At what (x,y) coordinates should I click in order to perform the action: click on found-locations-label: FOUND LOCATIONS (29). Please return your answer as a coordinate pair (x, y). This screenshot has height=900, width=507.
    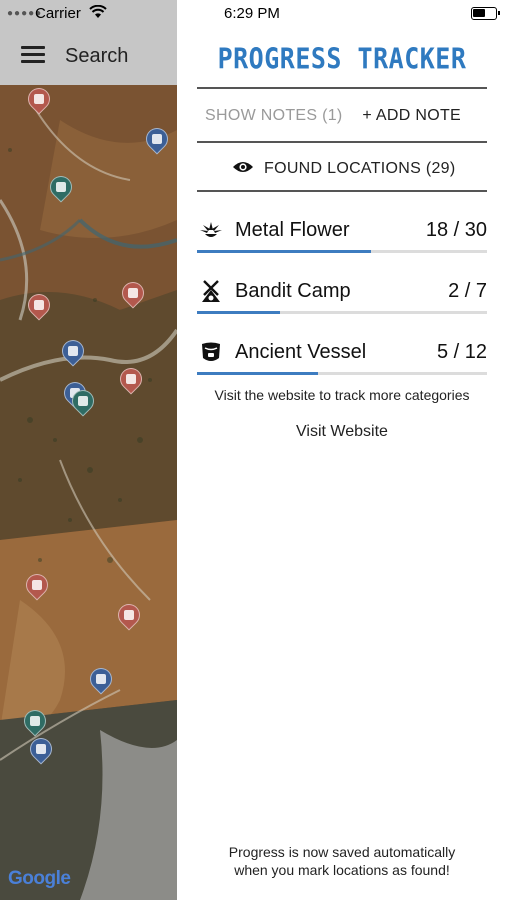
    Looking at the image, I should click on (360, 168).